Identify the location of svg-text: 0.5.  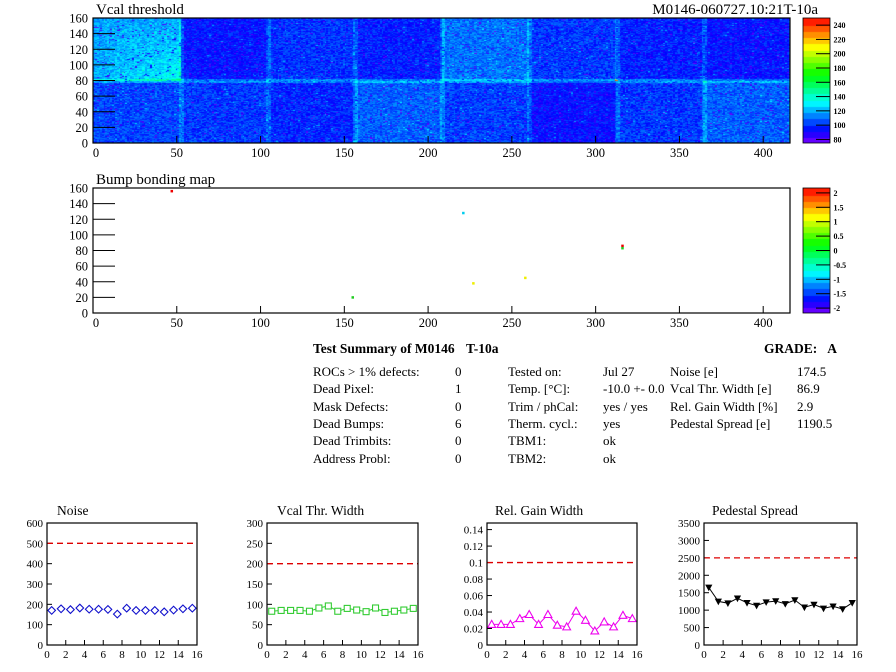
(839, 236).